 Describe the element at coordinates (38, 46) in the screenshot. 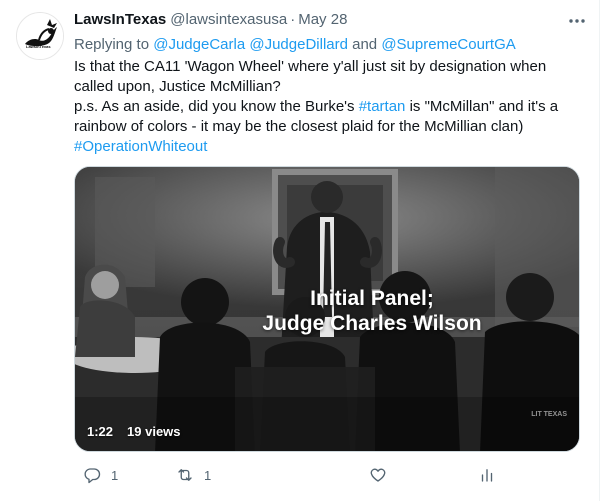

I see `avatar-text: LawsInTexas` at that location.